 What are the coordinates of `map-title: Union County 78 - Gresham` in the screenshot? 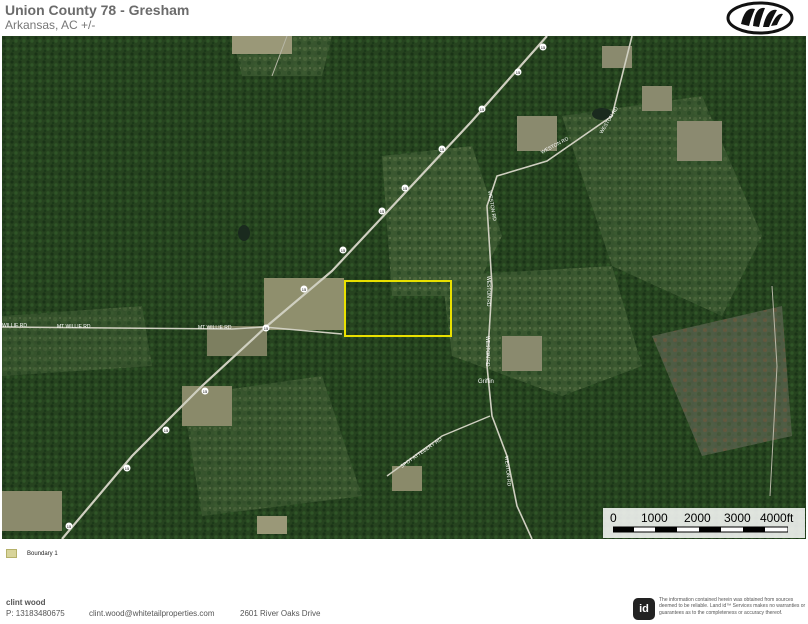 It's located at (97, 10).